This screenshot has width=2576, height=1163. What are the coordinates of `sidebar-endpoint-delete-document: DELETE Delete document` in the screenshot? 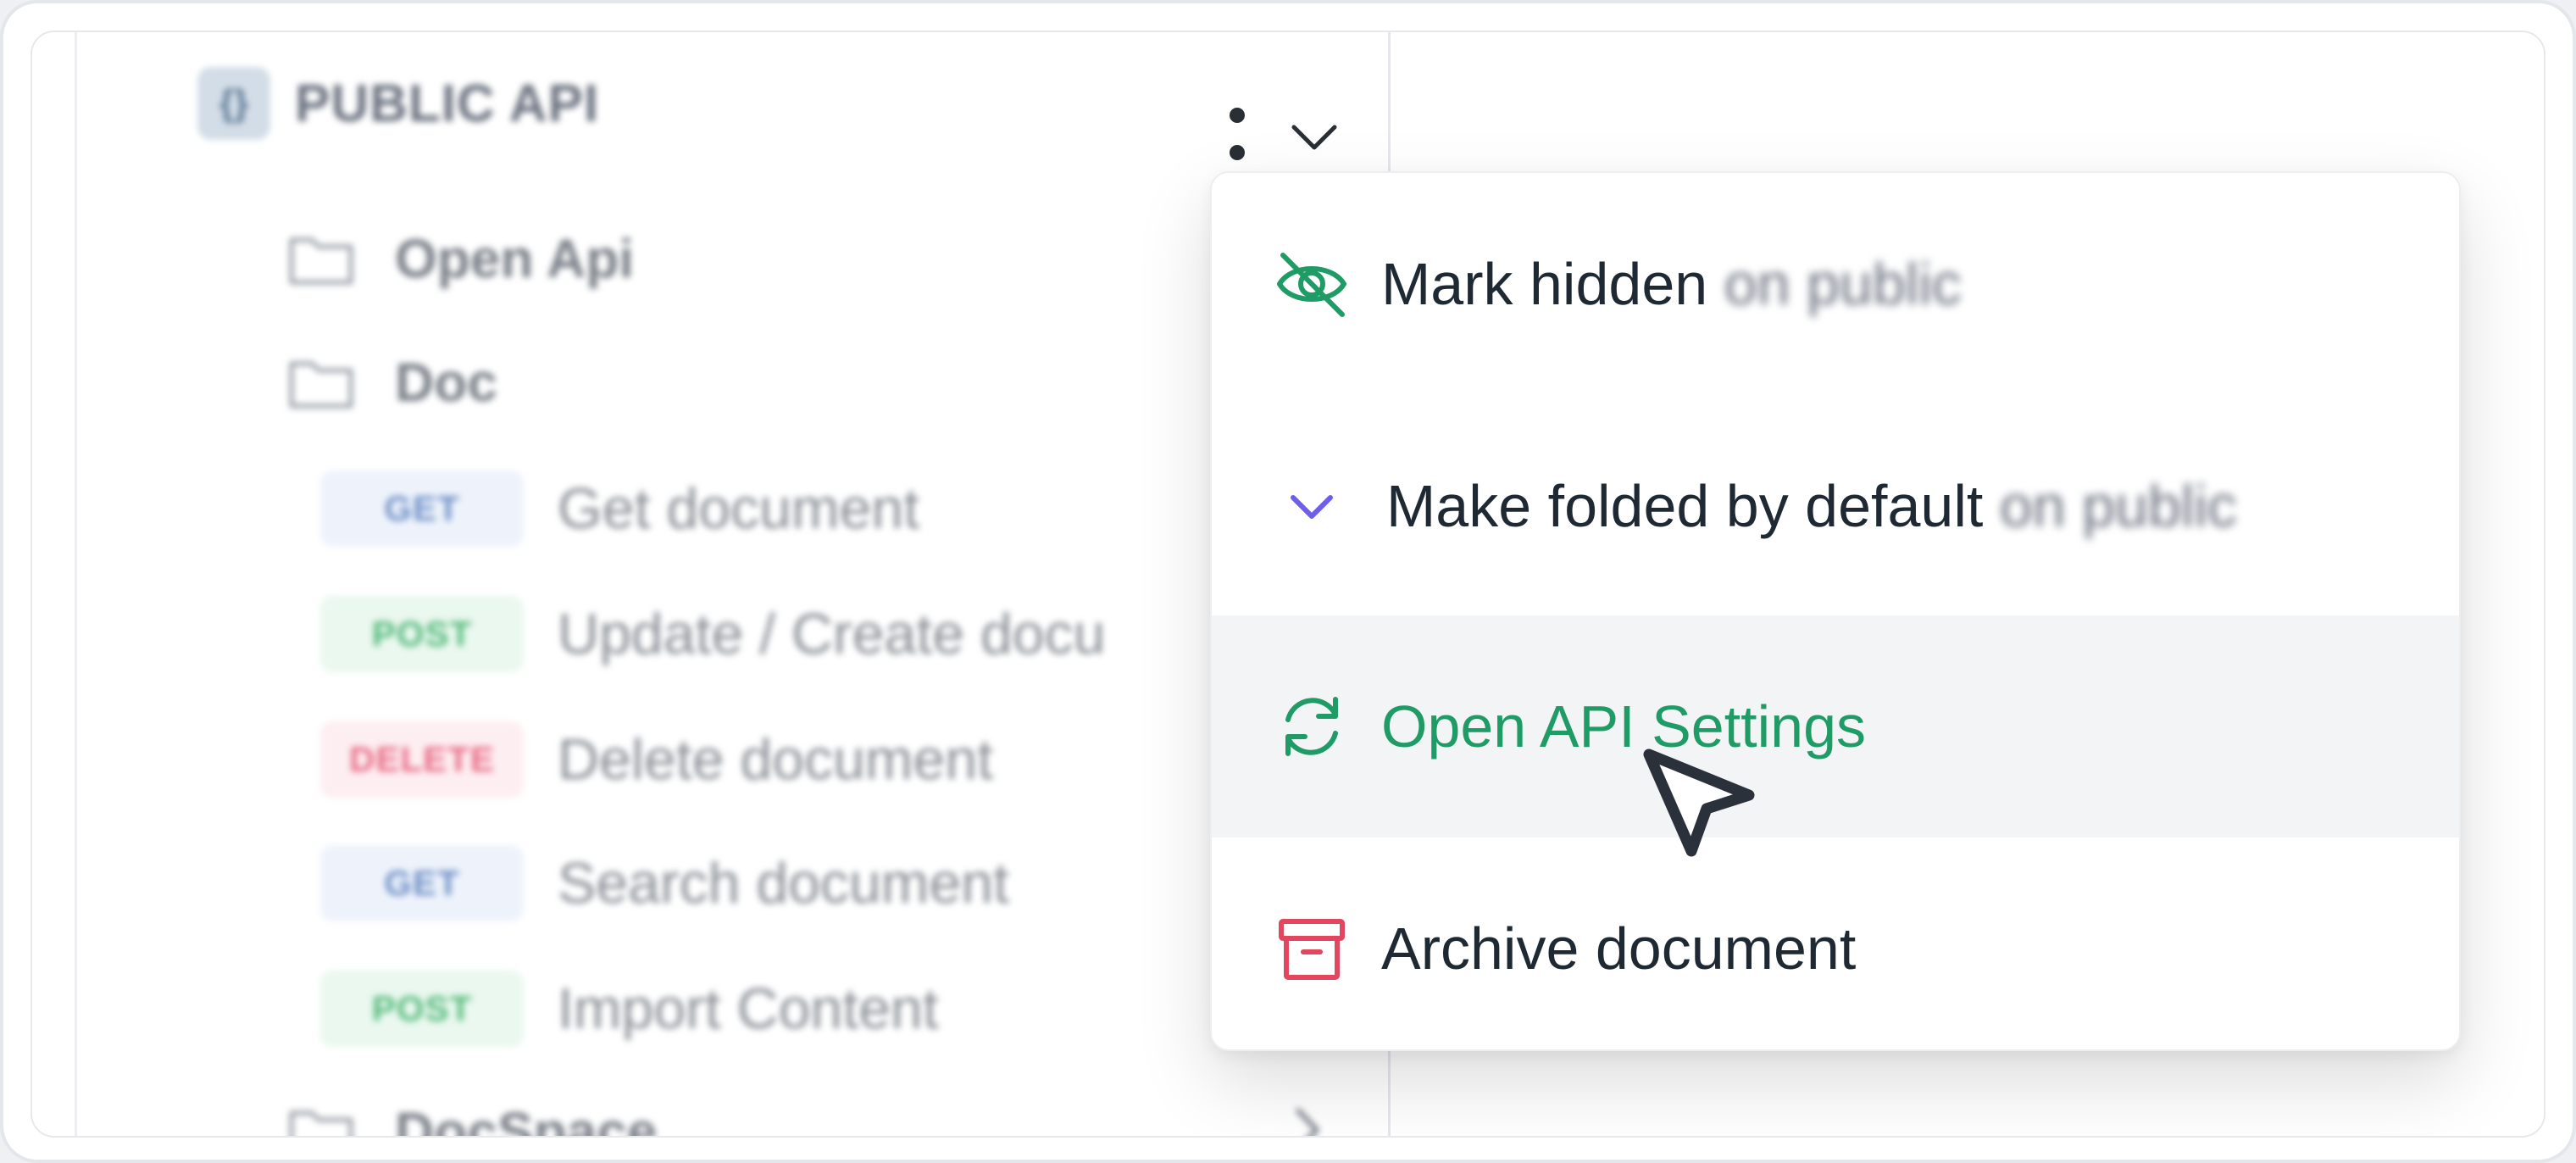 It's located at (656, 760).